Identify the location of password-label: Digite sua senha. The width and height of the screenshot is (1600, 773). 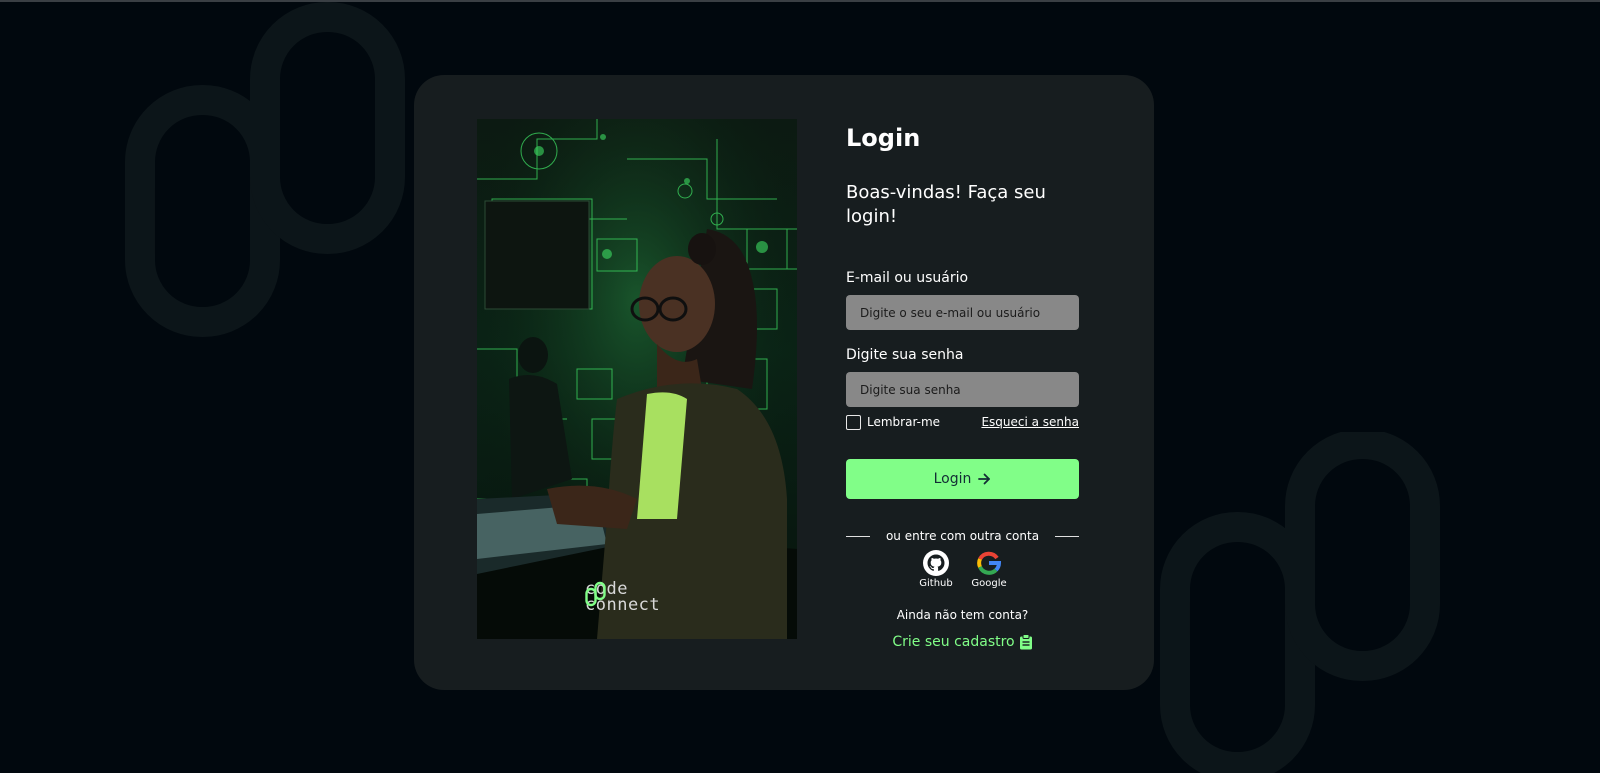
(905, 355).